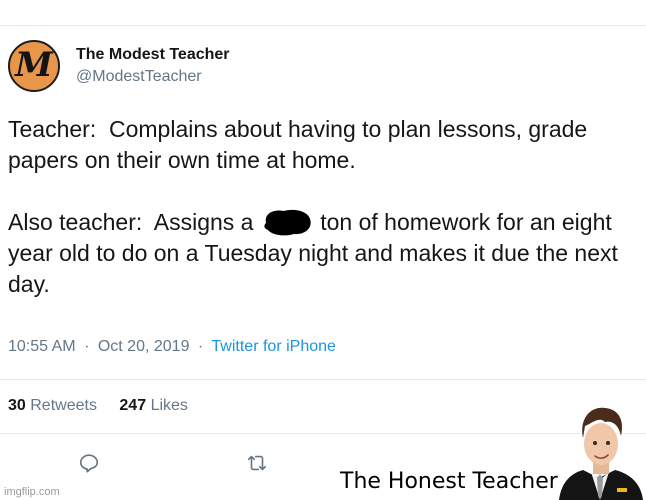  What do you see at coordinates (323, 379) in the screenshot?
I see `stats-divider-top` at bounding box center [323, 379].